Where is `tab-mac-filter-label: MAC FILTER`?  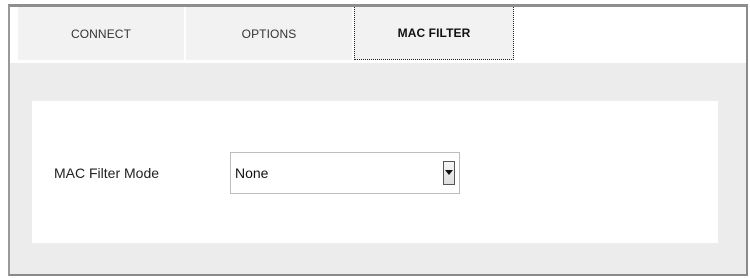 tab-mac-filter-label: MAC FILTER is located at coordinates (434, 33).